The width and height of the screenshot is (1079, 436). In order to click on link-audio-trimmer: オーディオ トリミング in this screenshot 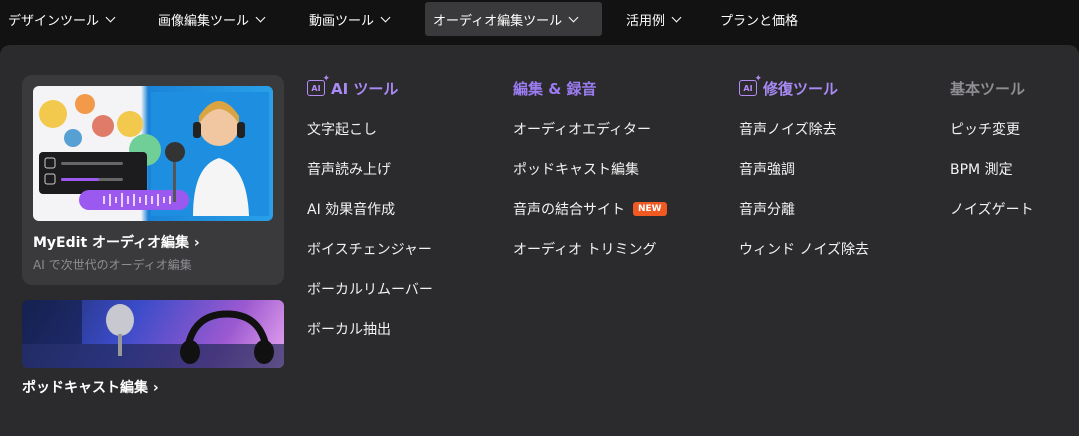, I will do `click(584, 249)`.